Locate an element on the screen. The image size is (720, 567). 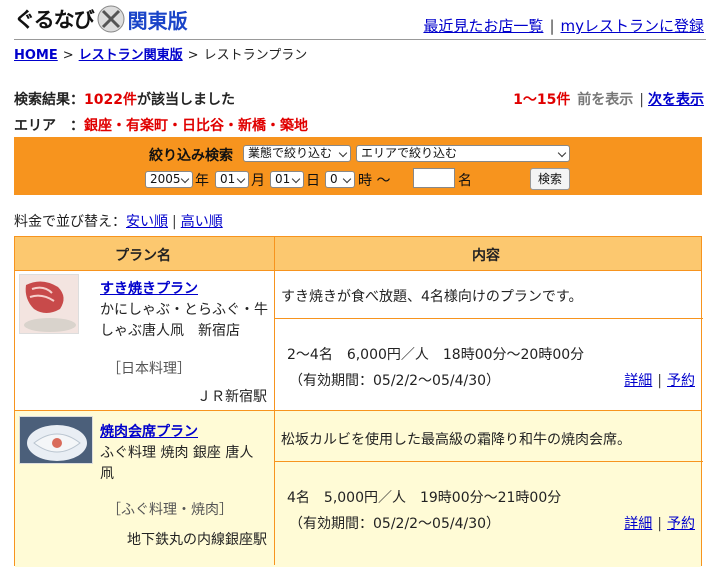
prev-page: 前を表示 is located at coordinates (605, 100).